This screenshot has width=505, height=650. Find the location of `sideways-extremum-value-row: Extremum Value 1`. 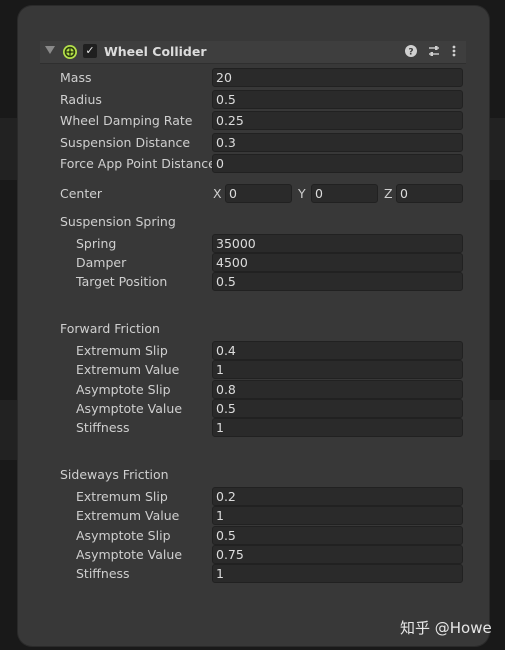

sideways-extremum-value-row: Extremum Value 1 is located at coordinates (252, 516).